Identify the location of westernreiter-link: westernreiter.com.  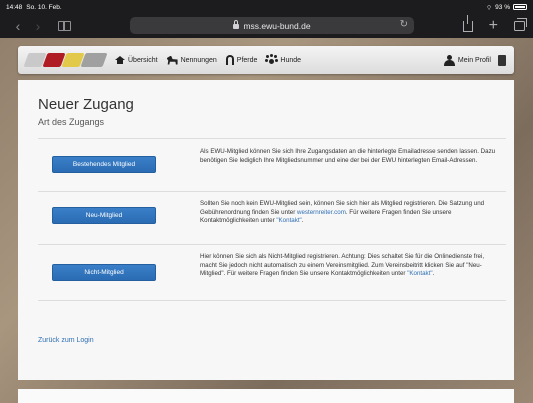
(321, 212).